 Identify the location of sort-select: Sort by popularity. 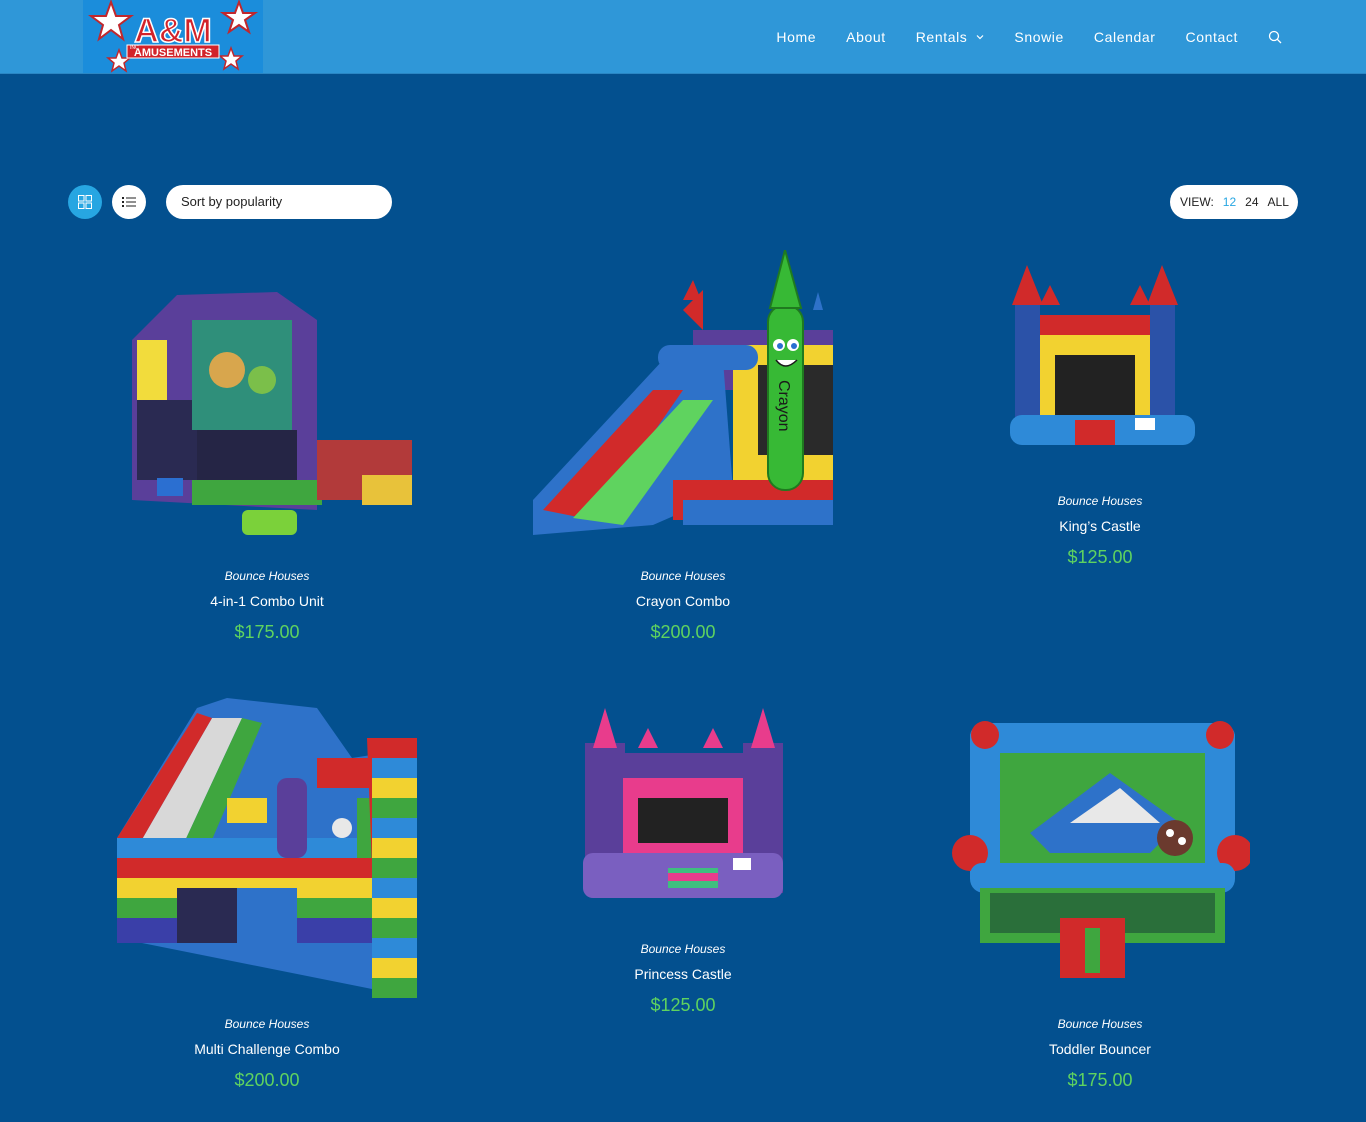
(279, 202).